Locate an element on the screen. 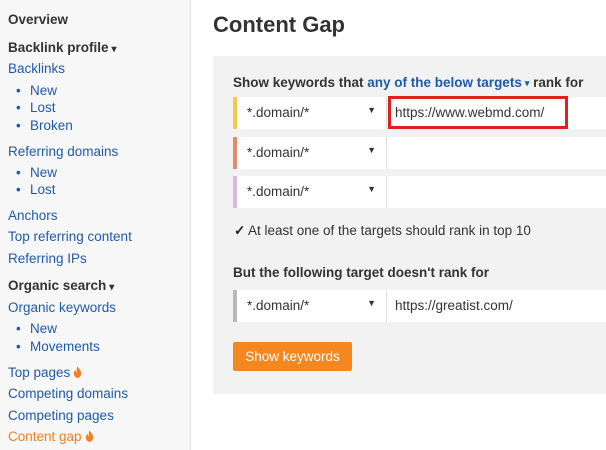  sidebar-item-top-referring-content: Top referring content is located at coordinates (70, 237).